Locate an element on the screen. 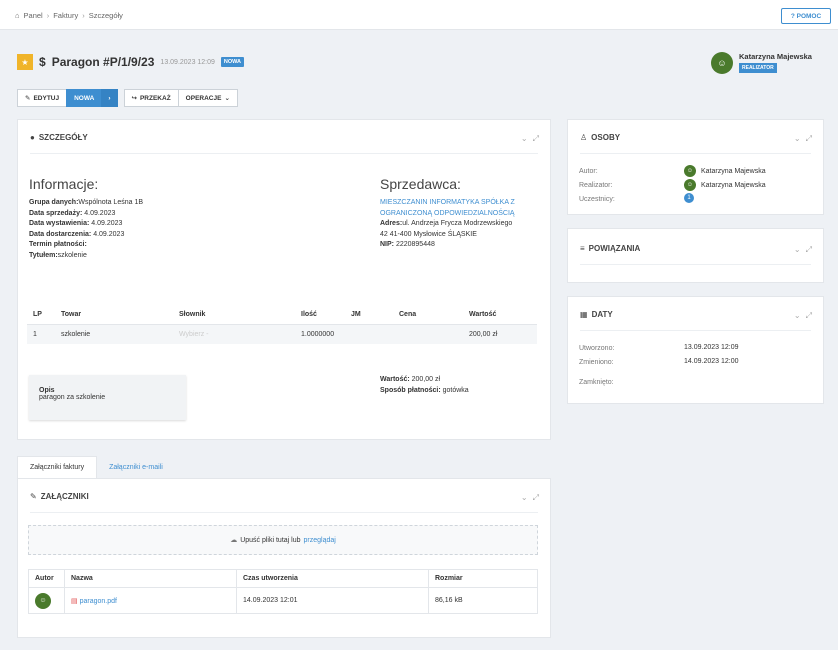  column-header: Nazwa is located at coordinates (150, 578).